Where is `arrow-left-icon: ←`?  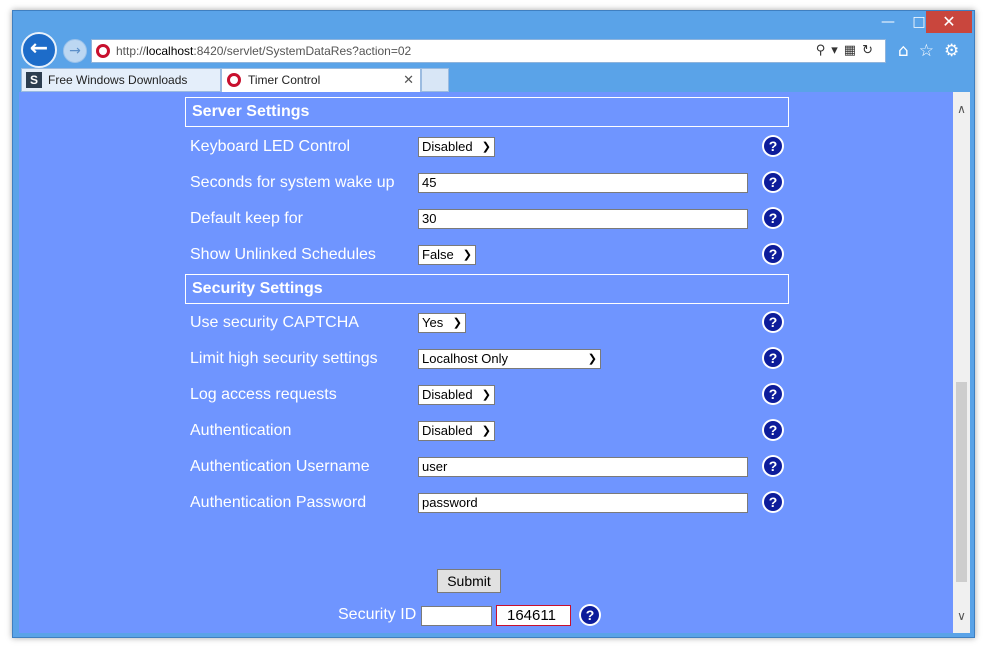
arrow-left-icon: ← is located at coordinates (39, 48).